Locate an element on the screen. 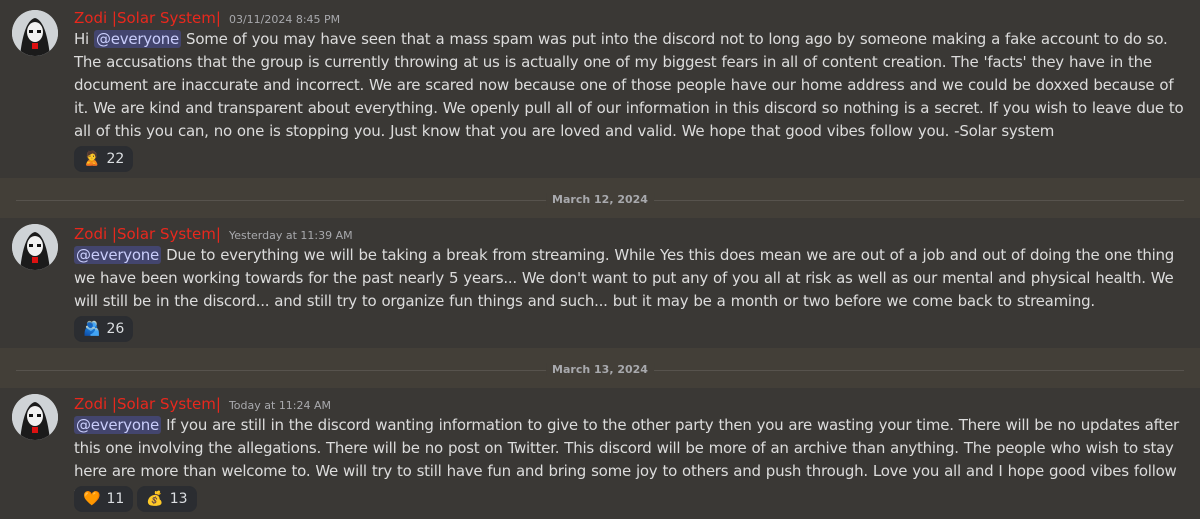 The image size is (1200, 519). date-divider: March 12, 2024 is located at coordinates (600, 201).